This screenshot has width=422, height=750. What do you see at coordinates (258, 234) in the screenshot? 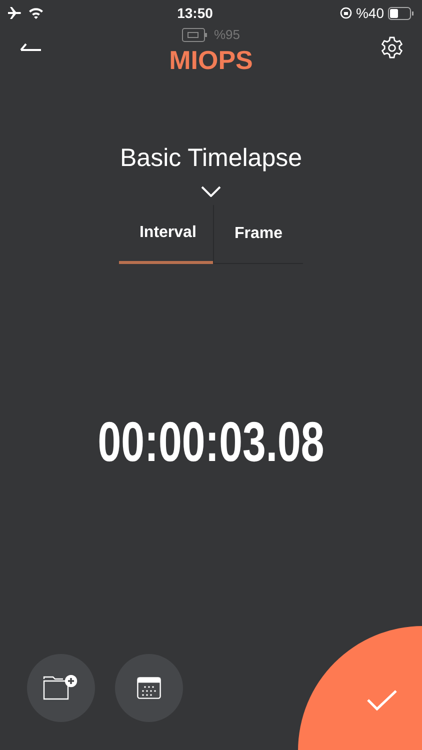
I see `tab: Frame` at bounding box center [258, 234].